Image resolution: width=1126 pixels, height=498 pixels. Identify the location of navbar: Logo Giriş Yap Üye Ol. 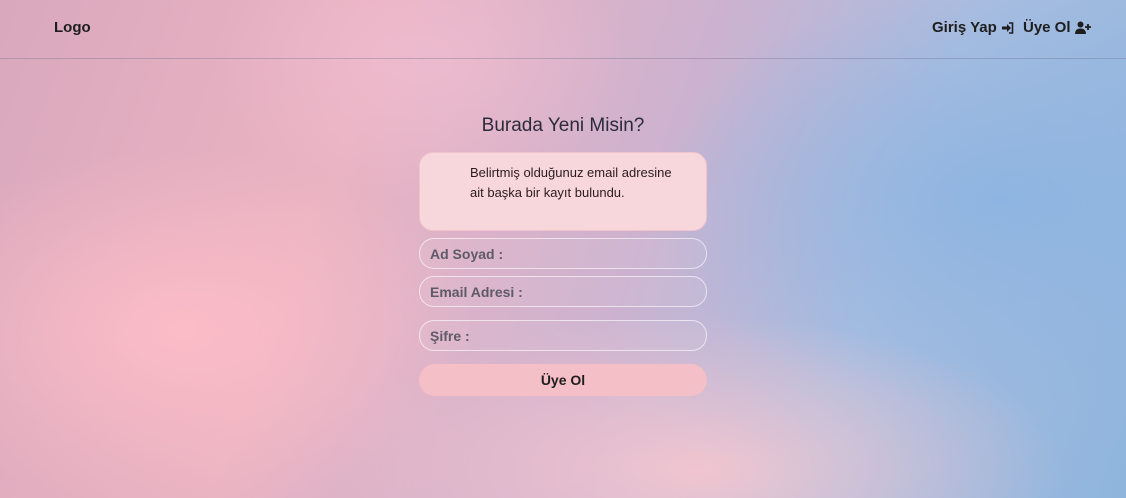
(563, 29).